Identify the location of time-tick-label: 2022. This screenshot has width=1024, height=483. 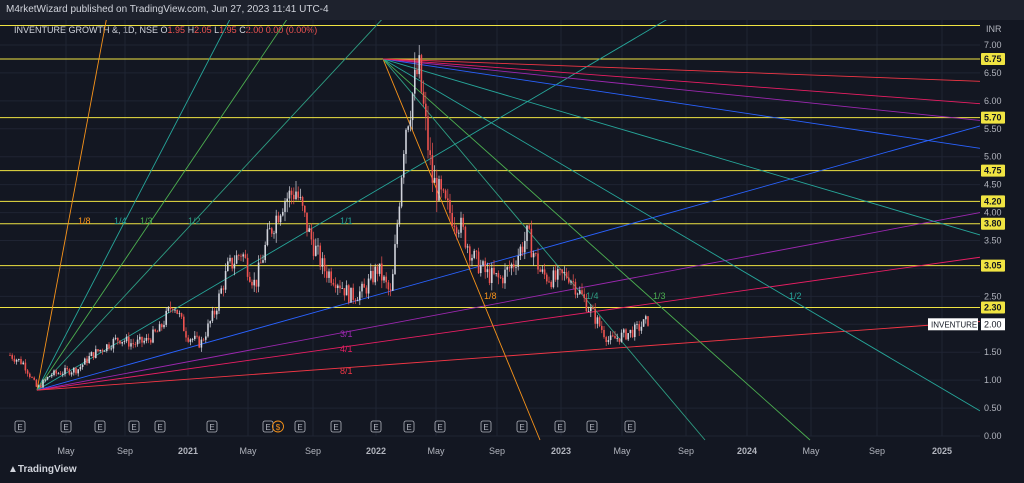
(376, 451).